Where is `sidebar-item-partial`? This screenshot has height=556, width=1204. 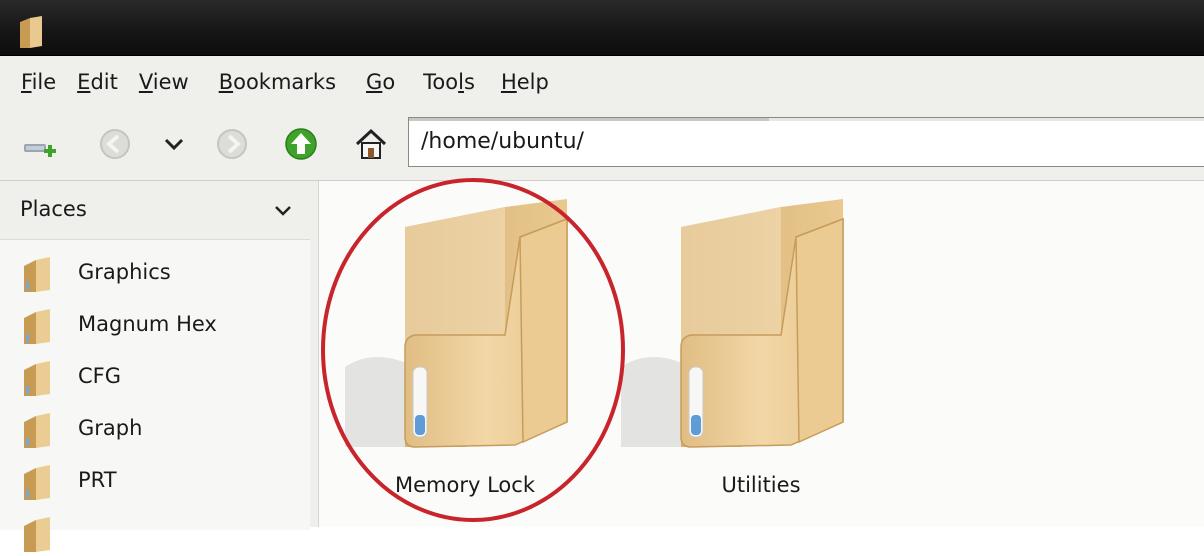 sidebar-item-partial is located at coordinates (160, 534).